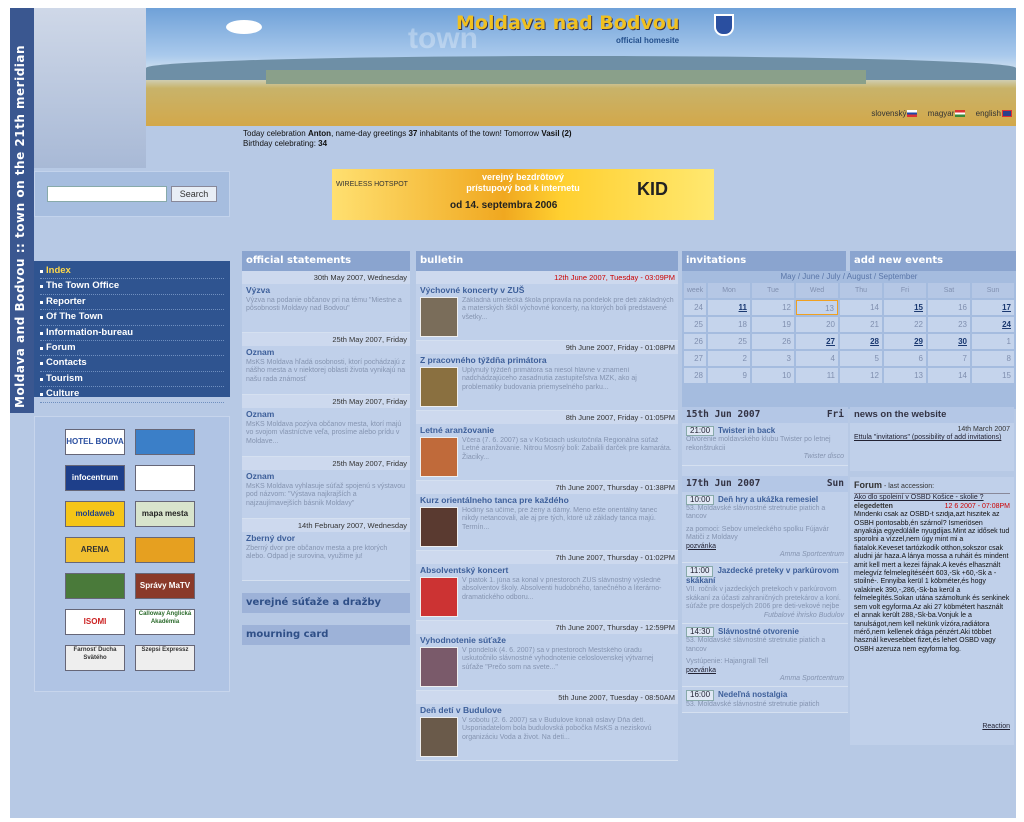 This screenshot has height=822, width=1024. I want to click on logo-cyber, so click(165, 478).